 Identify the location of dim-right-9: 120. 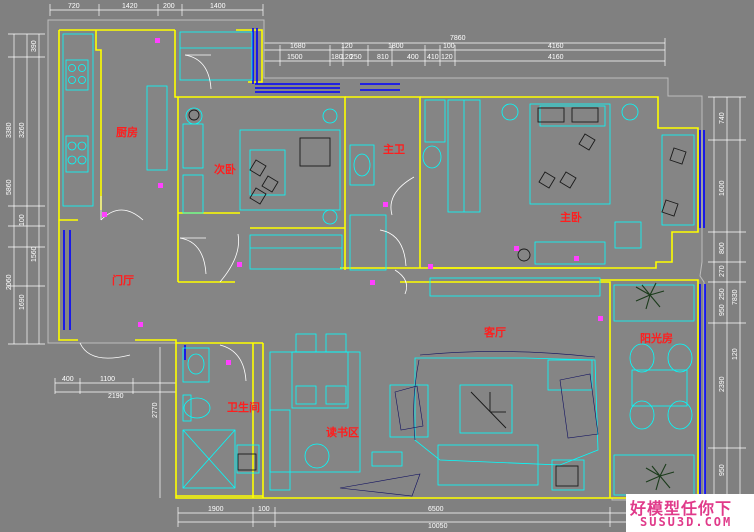
(735, 354).